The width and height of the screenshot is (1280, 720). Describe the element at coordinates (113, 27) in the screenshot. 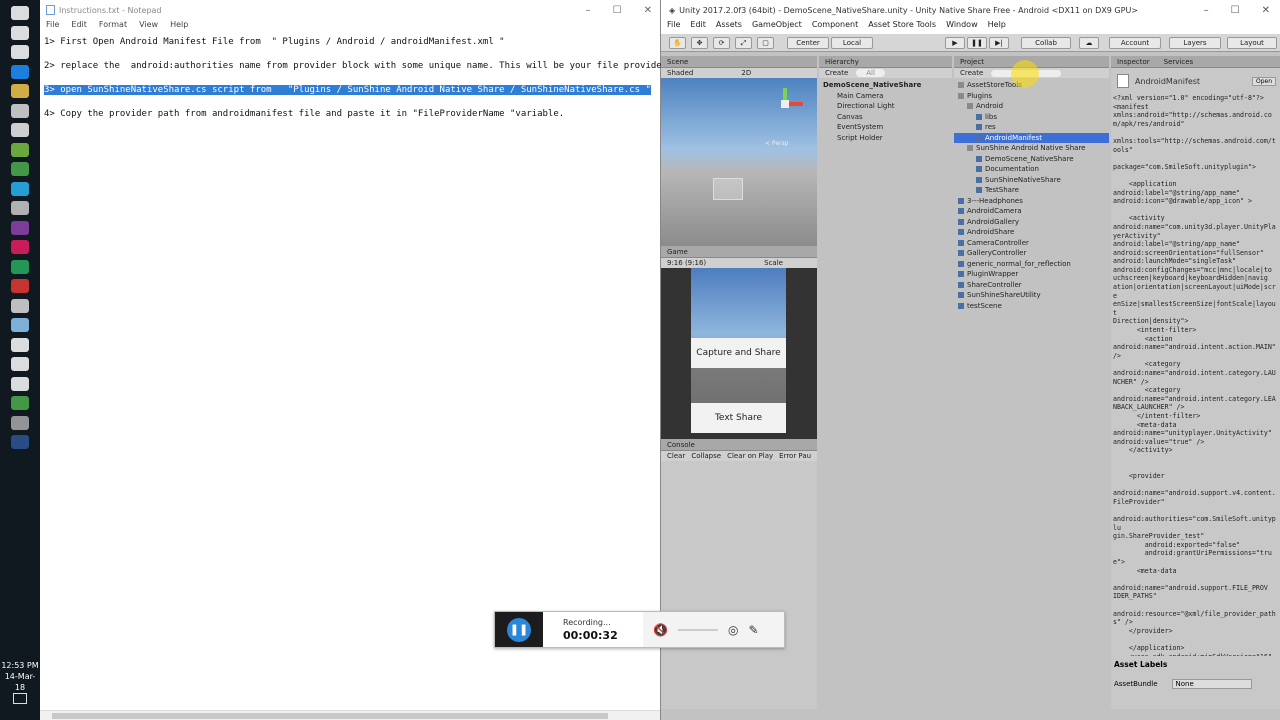

I see `menu-format: Format` at that location.